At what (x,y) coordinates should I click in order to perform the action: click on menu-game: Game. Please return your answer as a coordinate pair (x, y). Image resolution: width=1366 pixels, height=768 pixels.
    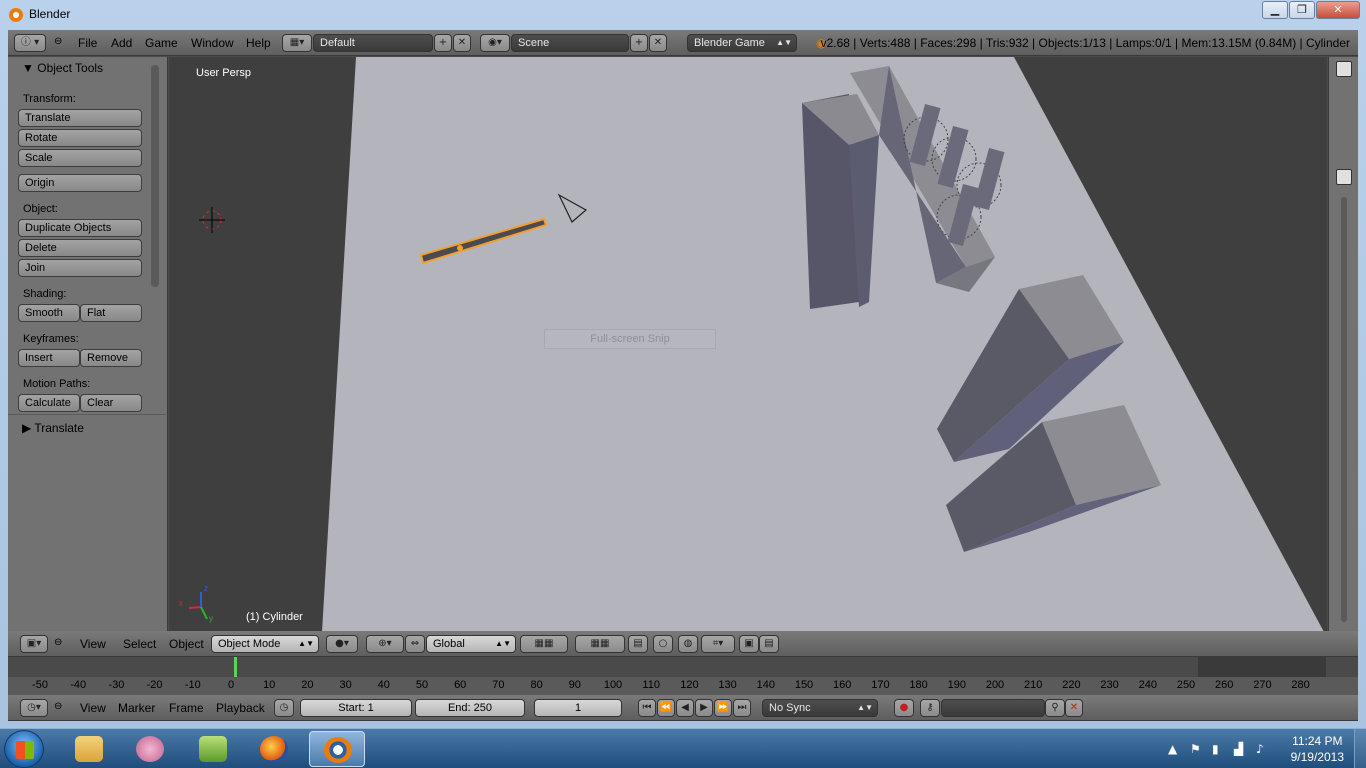
    Looking at the image, I should click on (161, 43).